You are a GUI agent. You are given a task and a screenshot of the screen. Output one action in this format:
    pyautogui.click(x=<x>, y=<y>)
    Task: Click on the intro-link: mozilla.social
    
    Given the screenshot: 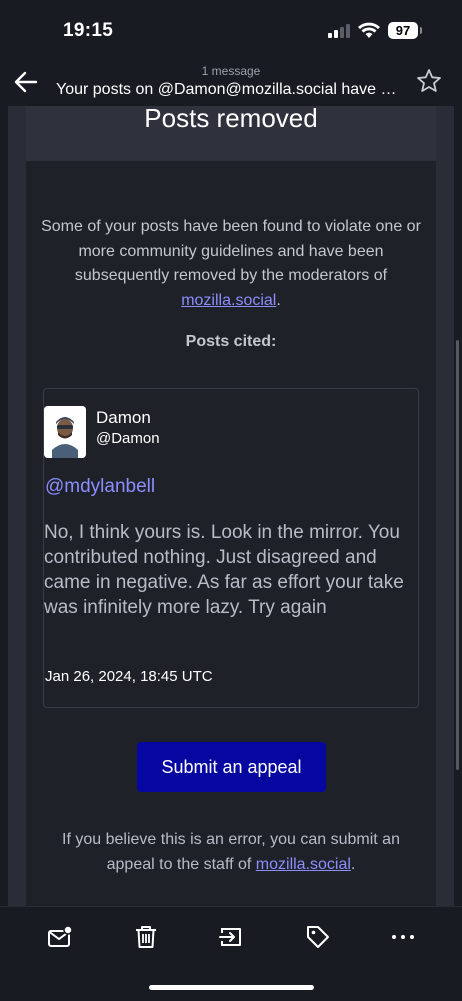 What is the action you would take?
    pyautogui.click(x=228, y=300)
    